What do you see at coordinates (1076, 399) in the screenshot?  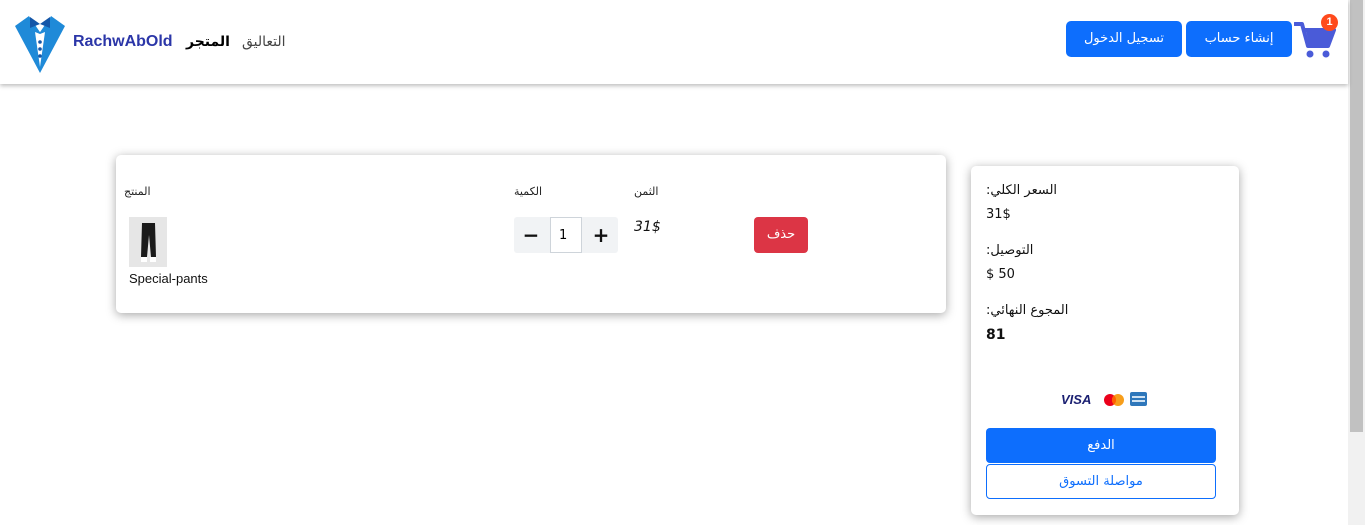 I see `visa-logo: VISA` at bounding box center [1076, 399].